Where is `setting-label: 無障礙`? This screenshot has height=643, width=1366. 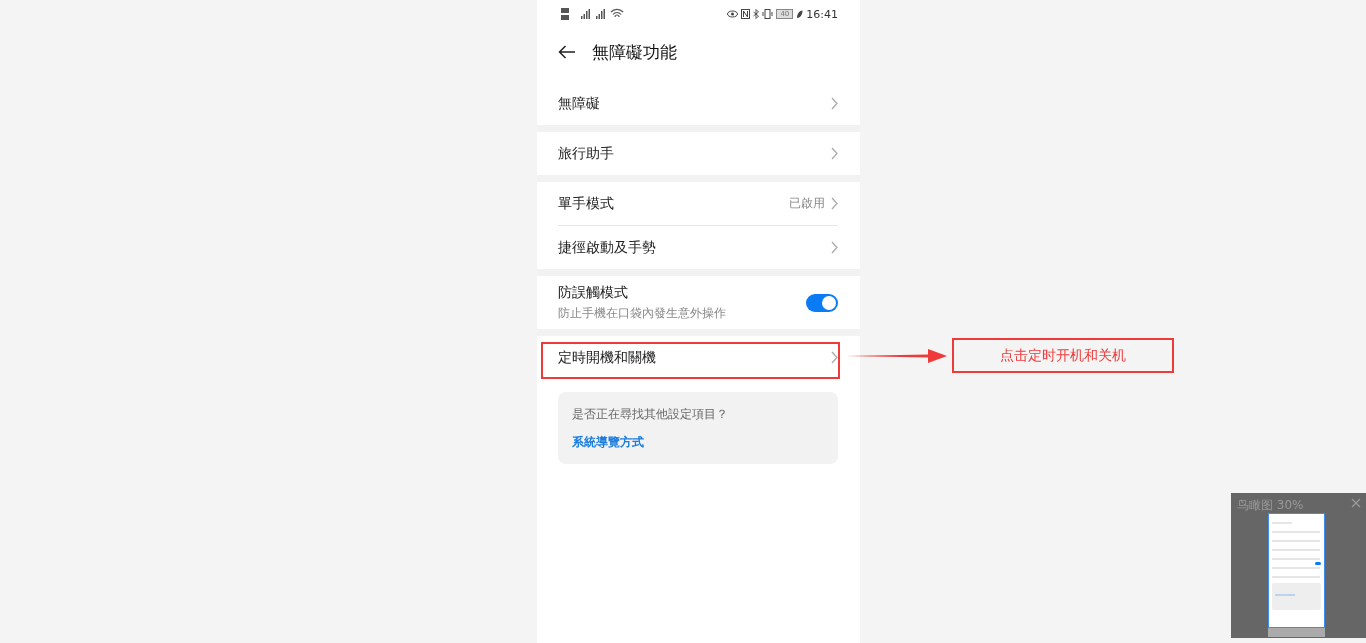 setting-label: 無障礙 is located at coordinates (694, 103).